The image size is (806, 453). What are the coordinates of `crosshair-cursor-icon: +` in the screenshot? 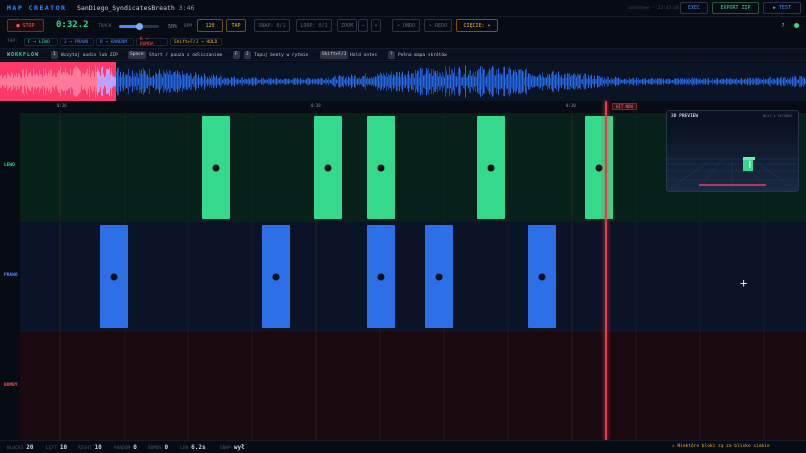 It's located at (744, 283).